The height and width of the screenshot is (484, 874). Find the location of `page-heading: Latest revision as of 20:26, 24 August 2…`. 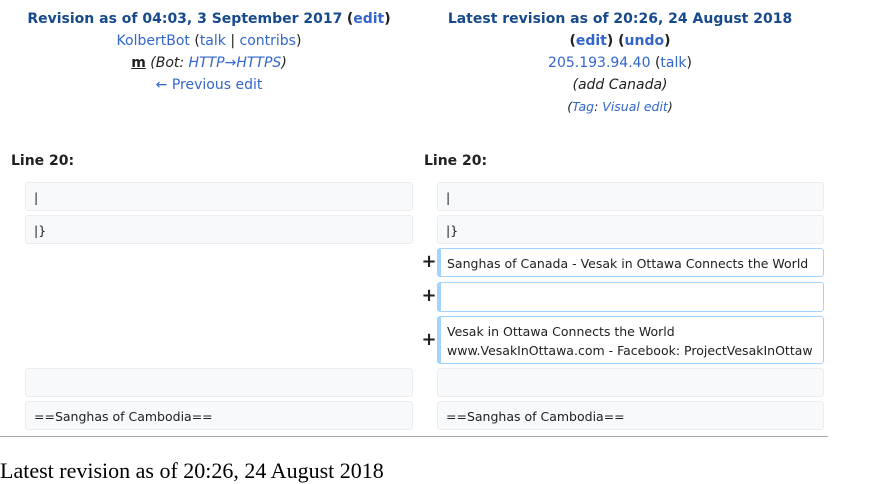

page-heading: Latest revision as of 20:26, 24 August 2… is located at coordinates (192, 470).